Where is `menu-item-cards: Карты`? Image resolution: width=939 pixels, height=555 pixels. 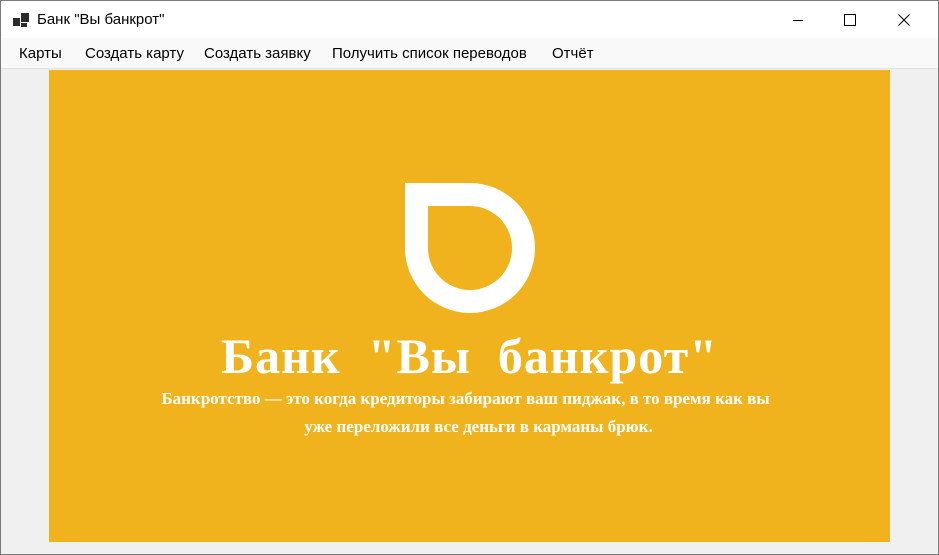
menu-item-cards: Карты is located at coordinates (40, 53).